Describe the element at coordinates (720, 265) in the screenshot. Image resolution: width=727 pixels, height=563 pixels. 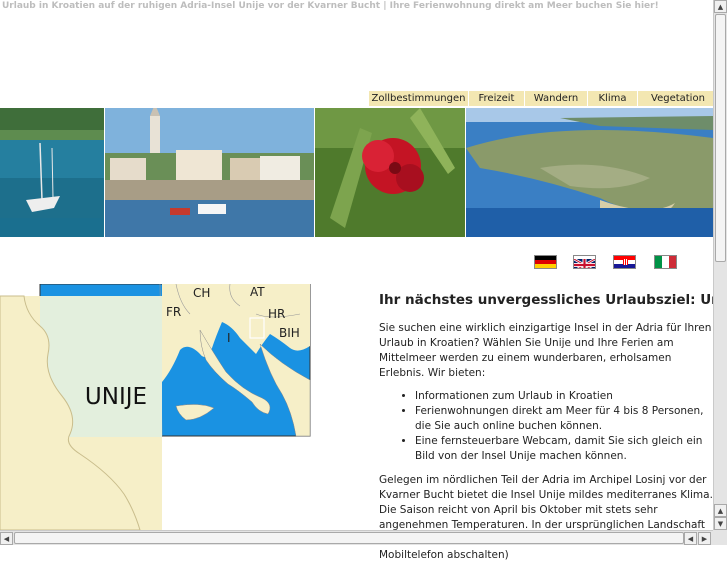
I see `vertical-scrollbar: ▲ ▲ ▼` at that location.